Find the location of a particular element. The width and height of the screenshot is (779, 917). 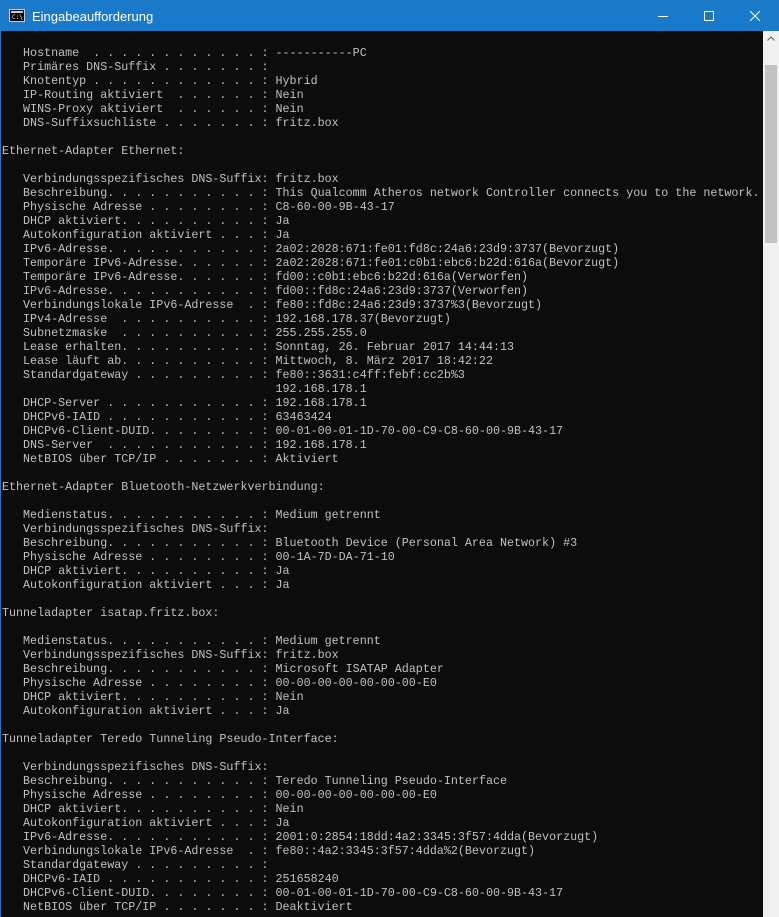

maximize-icon is located at coordinates (709, 16).